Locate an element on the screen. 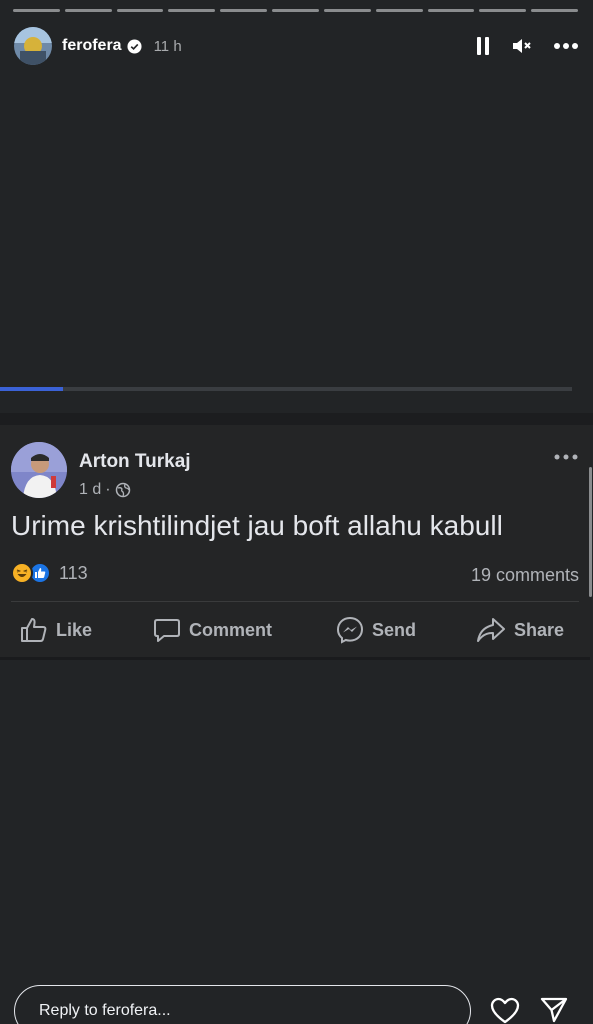 Image resolution: width=593 pixels, height=1024 pixels. comment-button: Comment is located at coordinates (212, 630).